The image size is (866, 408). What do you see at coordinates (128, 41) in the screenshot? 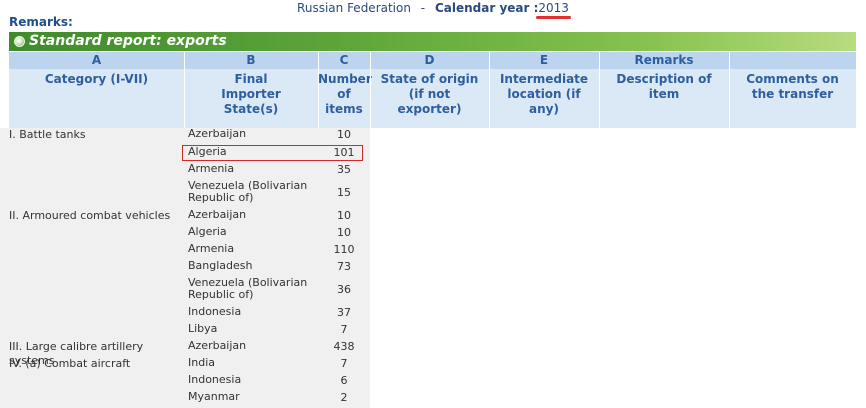
I see `report-title: Standard report: exports` at bounding box center [128, 41].